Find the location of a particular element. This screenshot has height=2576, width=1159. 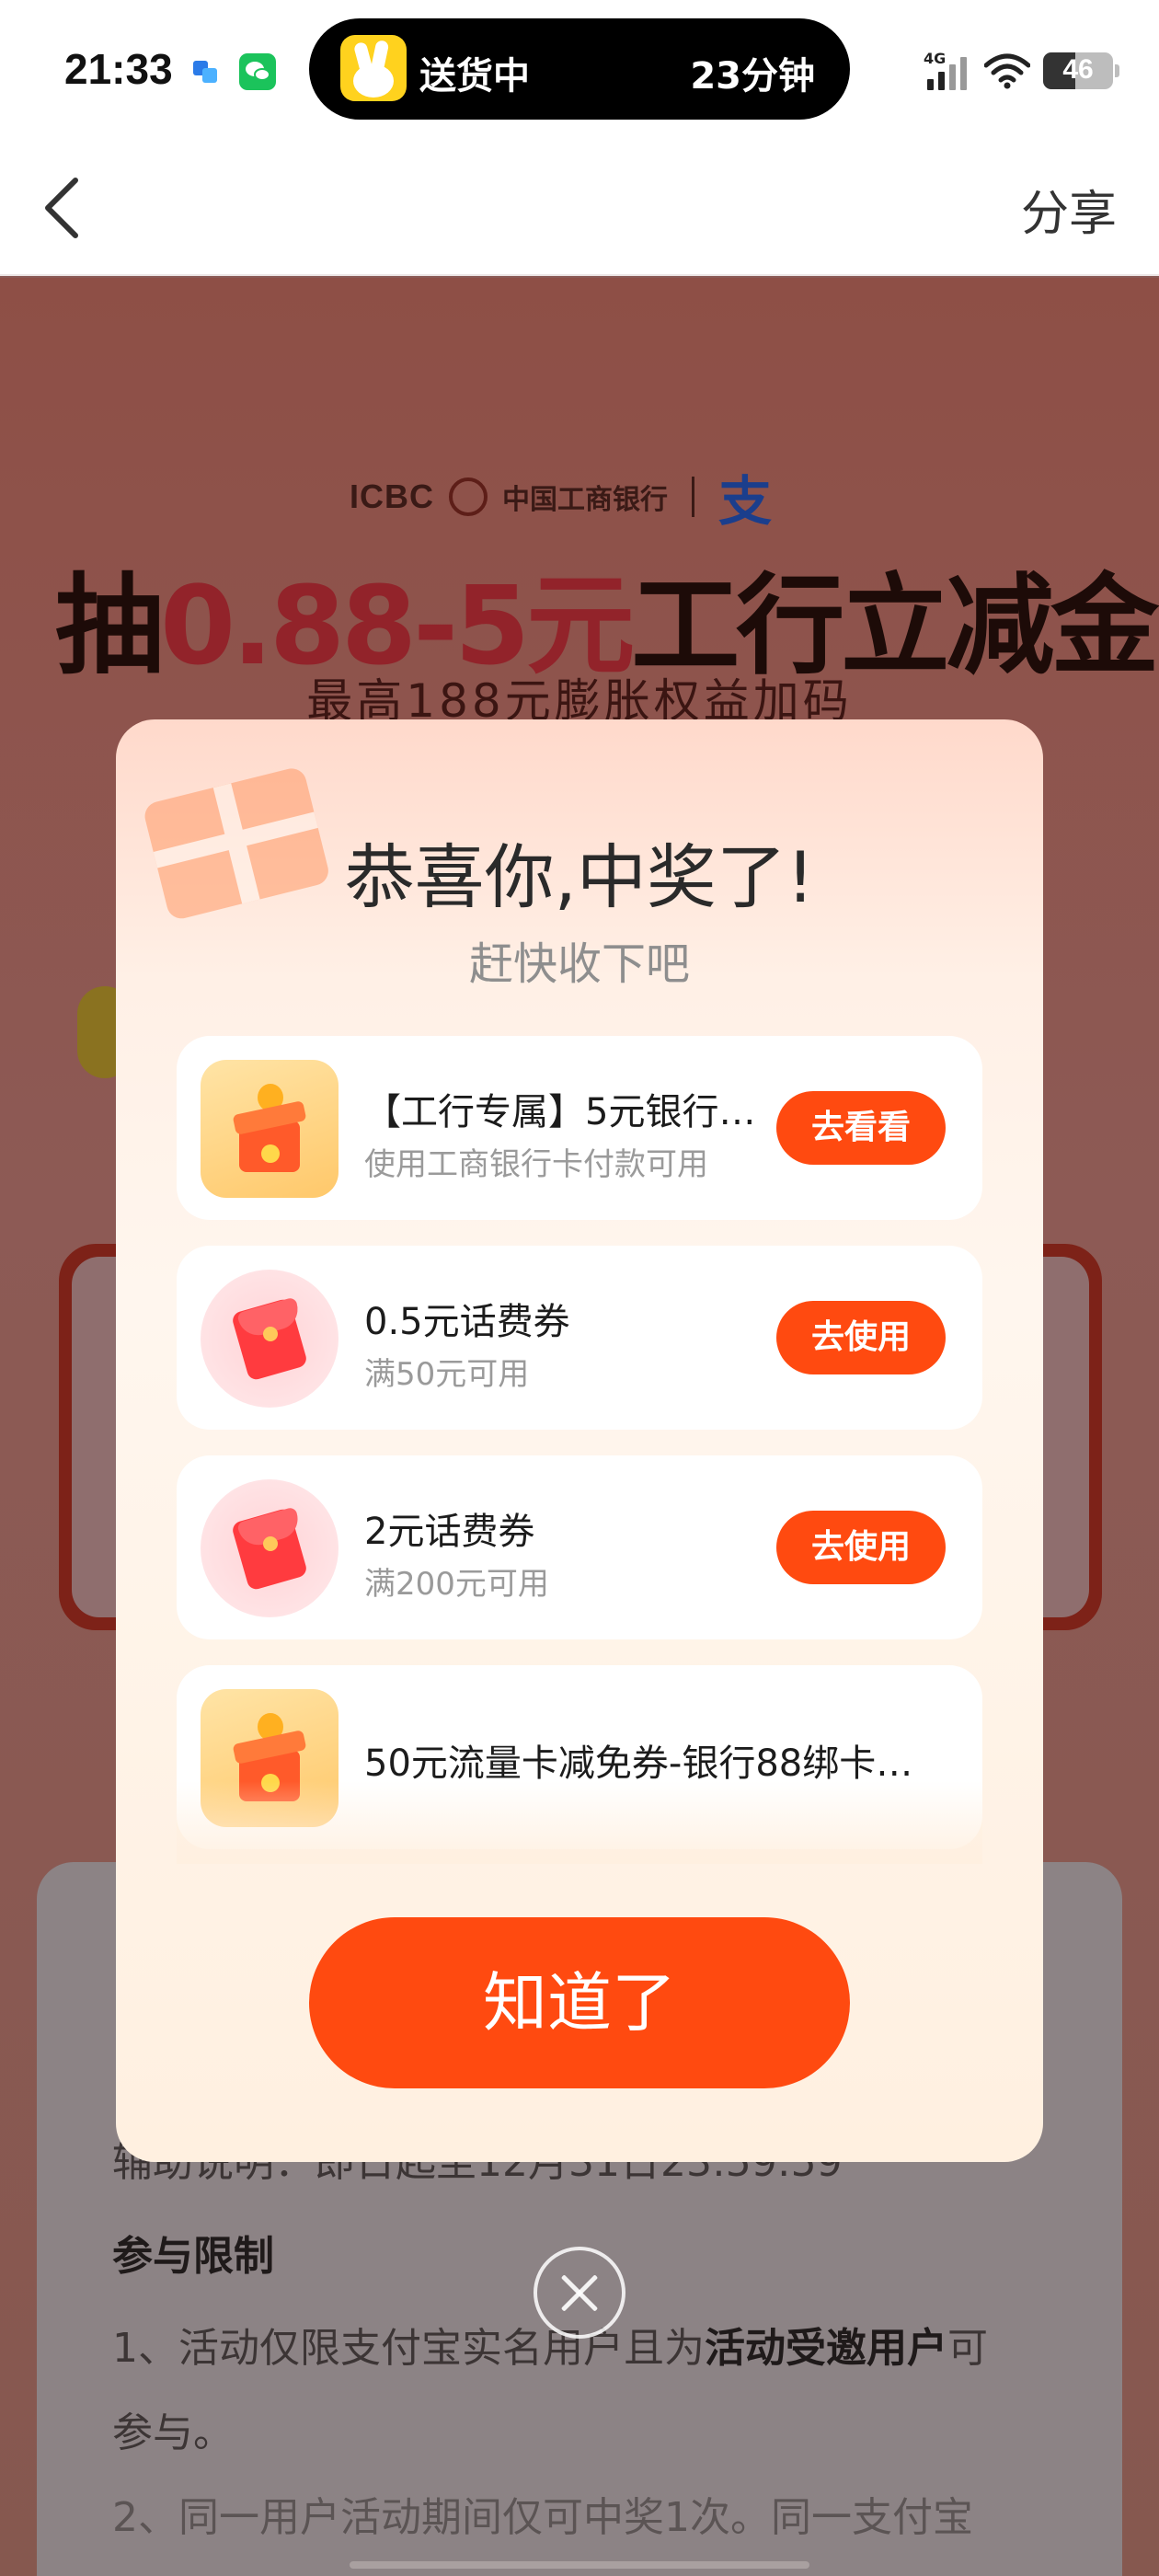

app-notification-icon is located at coordinates (205, 70).